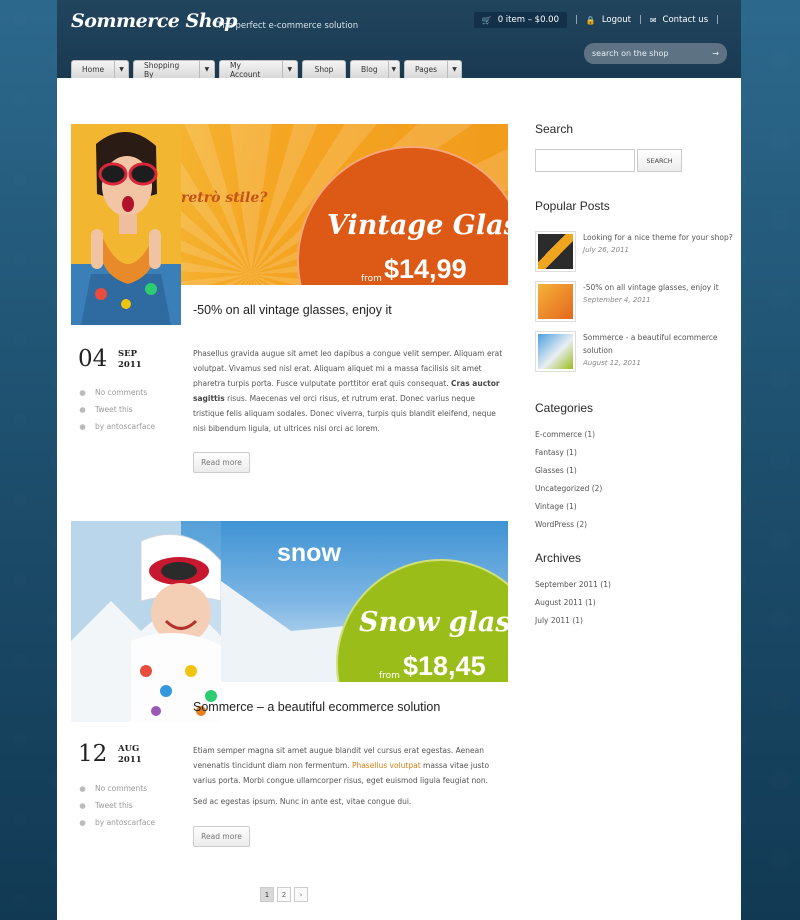 Image resolution: width=800 pixels, height=920 pixels. I want to click on post-month-year: AUG 2011, so click(130, 754).